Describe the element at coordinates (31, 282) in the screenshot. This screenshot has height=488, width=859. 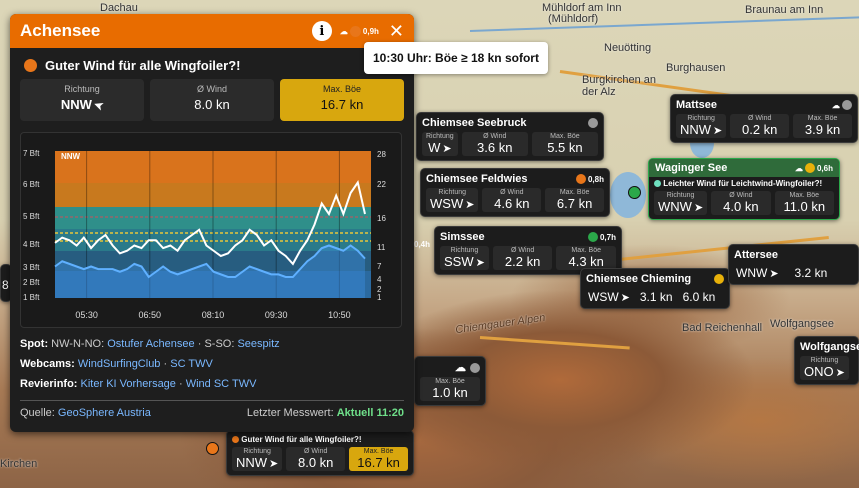
I see `y-tick-left: 2 Bft` at that location.